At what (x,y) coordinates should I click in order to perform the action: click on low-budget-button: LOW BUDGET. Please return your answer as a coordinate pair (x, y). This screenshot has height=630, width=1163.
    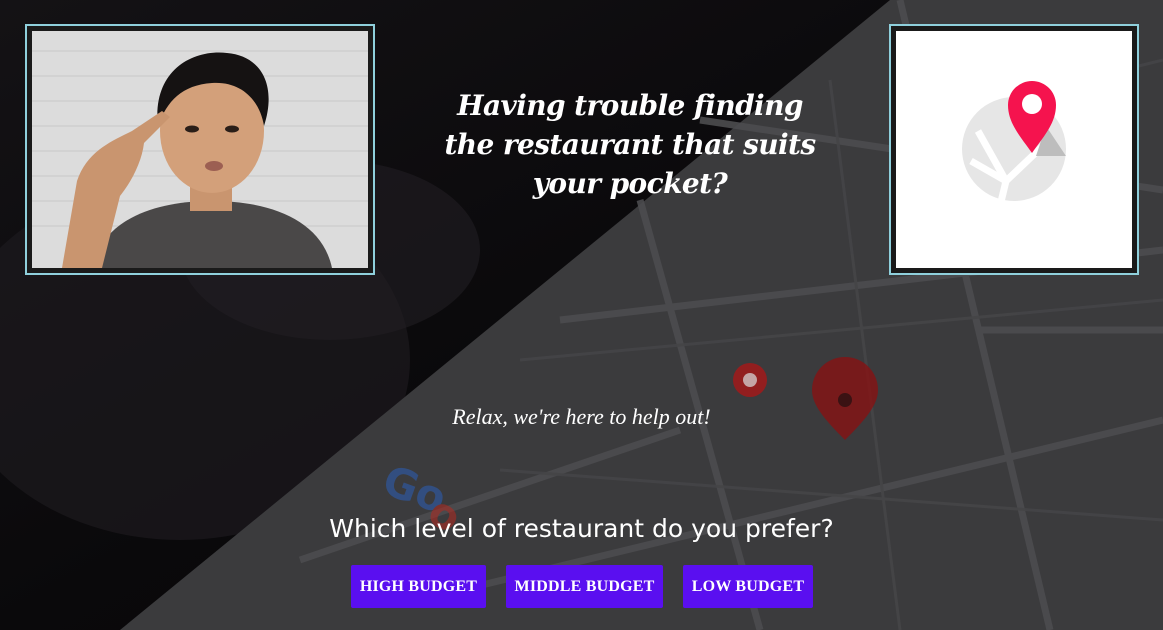
    Looking at the image, I should click on (748, 586).